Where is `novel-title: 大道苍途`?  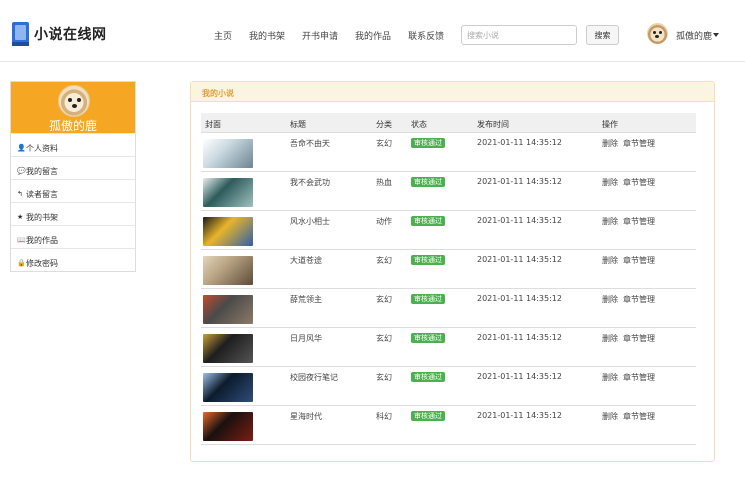
novel-title: 大道苍途 is located at coordinates (306, 260).